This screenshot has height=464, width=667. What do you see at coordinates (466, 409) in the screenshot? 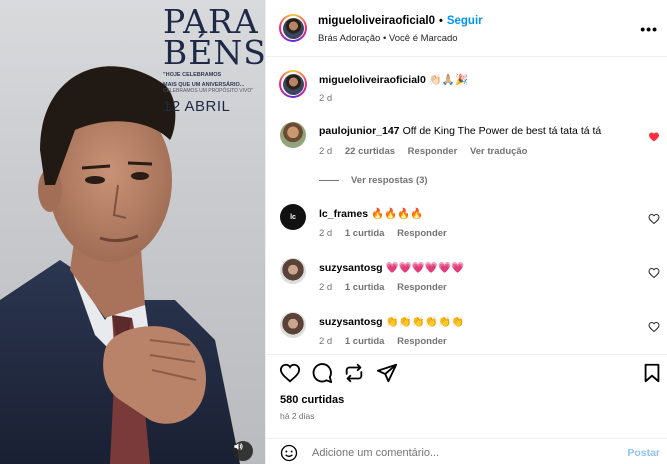
I see `post-actions: 580 curtidas há 2 dias Postar` at bounding box center [466, 409].